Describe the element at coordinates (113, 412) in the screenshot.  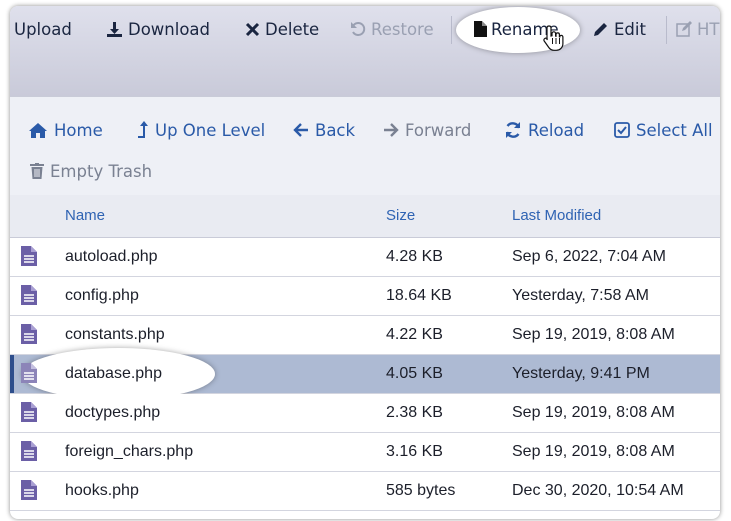
I see `file-name: doctypes.php` at that location.